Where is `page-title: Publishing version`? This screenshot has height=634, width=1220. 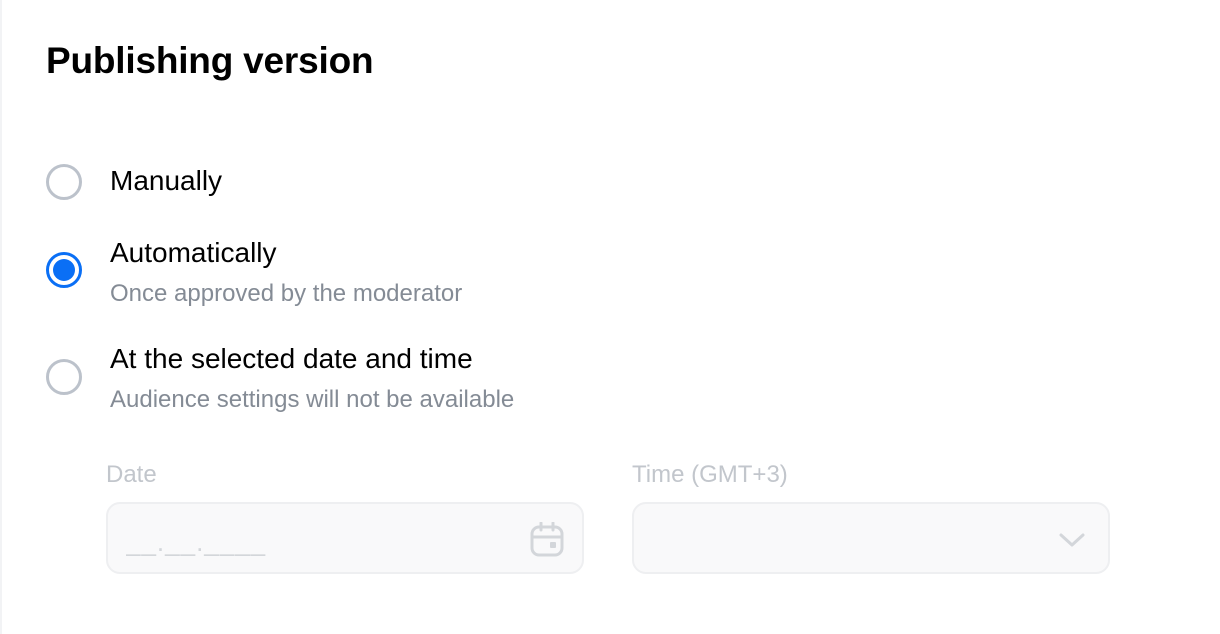 page-title: Publishing version is located at coordinates (210, 60).